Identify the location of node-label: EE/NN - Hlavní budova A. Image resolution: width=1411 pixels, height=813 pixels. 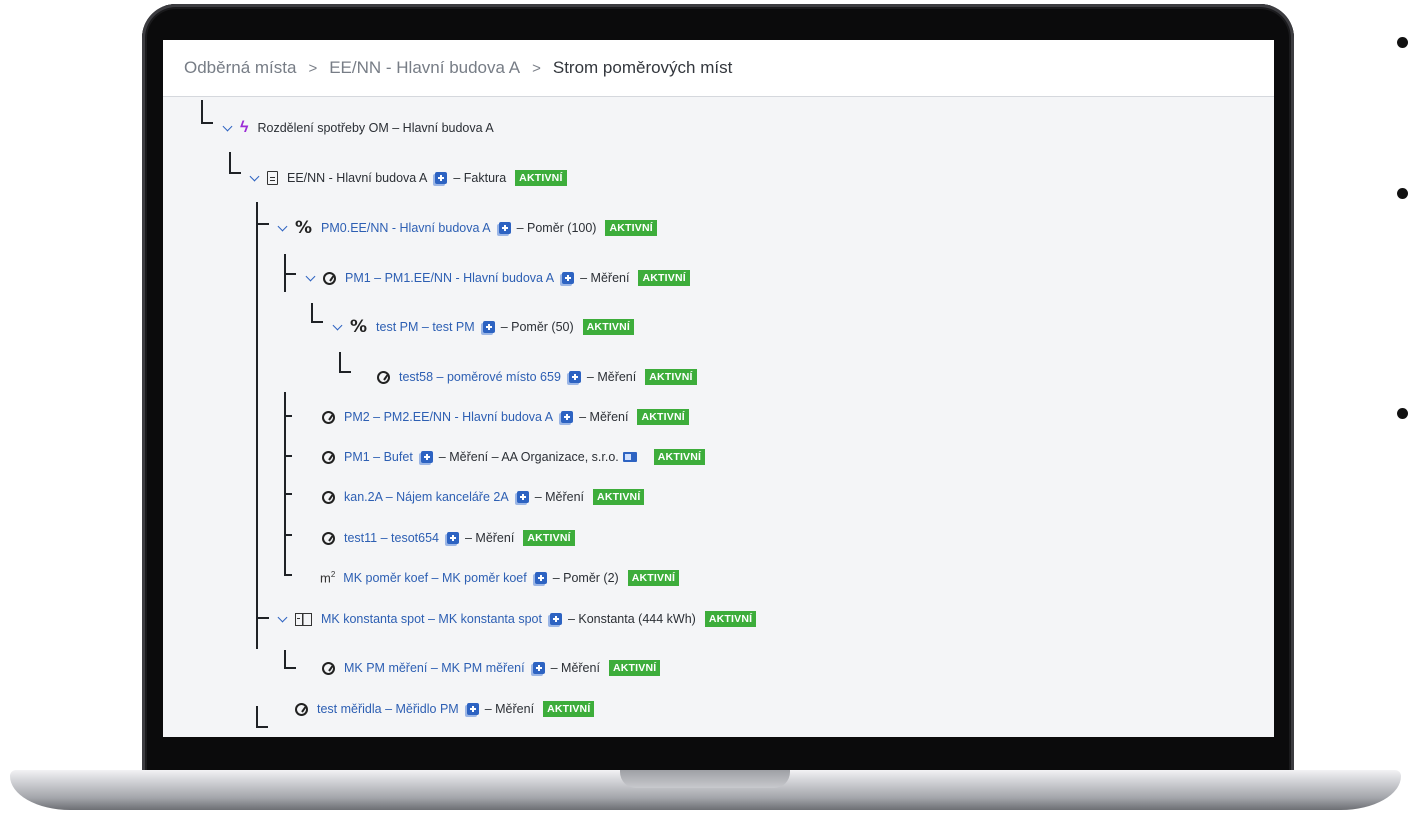
(357, 178).